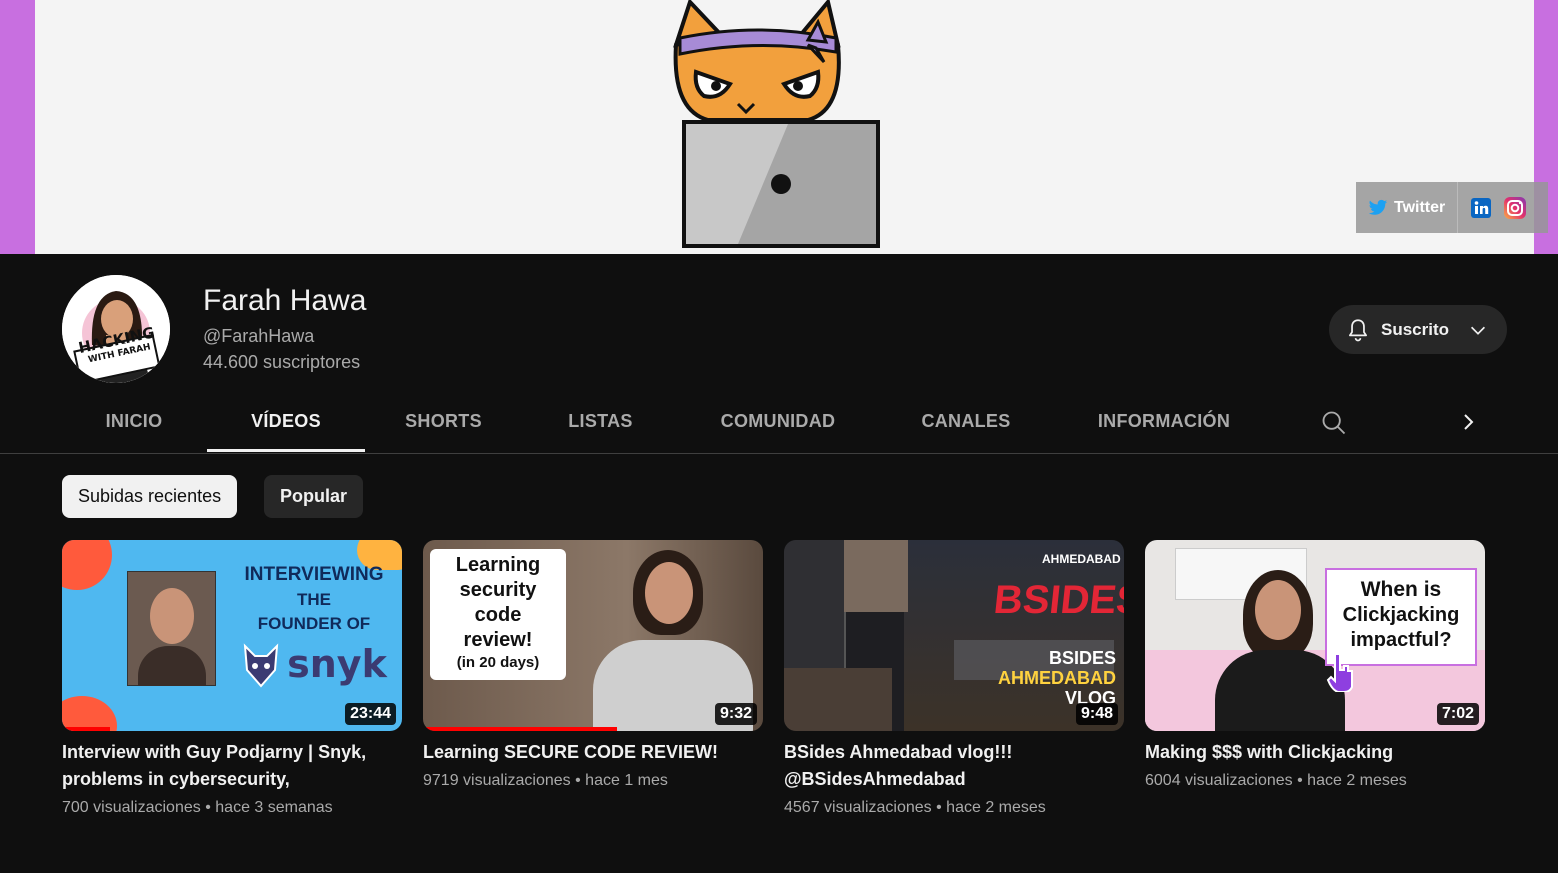 The width and height of the screenshot is (1558, 873). Describe the element at coordinates (274, 807) in the screenshot. I see `upload-age: hace 3 semanas` at that location.